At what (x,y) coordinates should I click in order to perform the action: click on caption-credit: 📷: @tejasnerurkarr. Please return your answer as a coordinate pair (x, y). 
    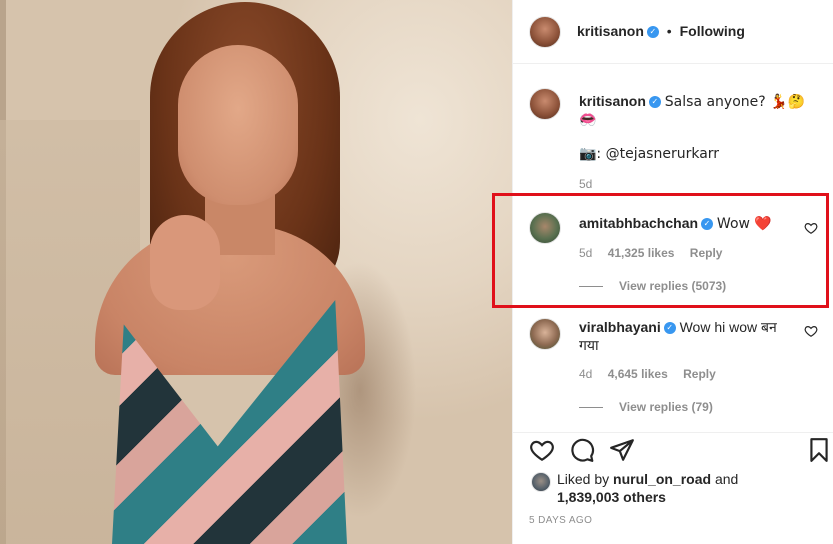
    Looking at the image, I should click on (649, 154).